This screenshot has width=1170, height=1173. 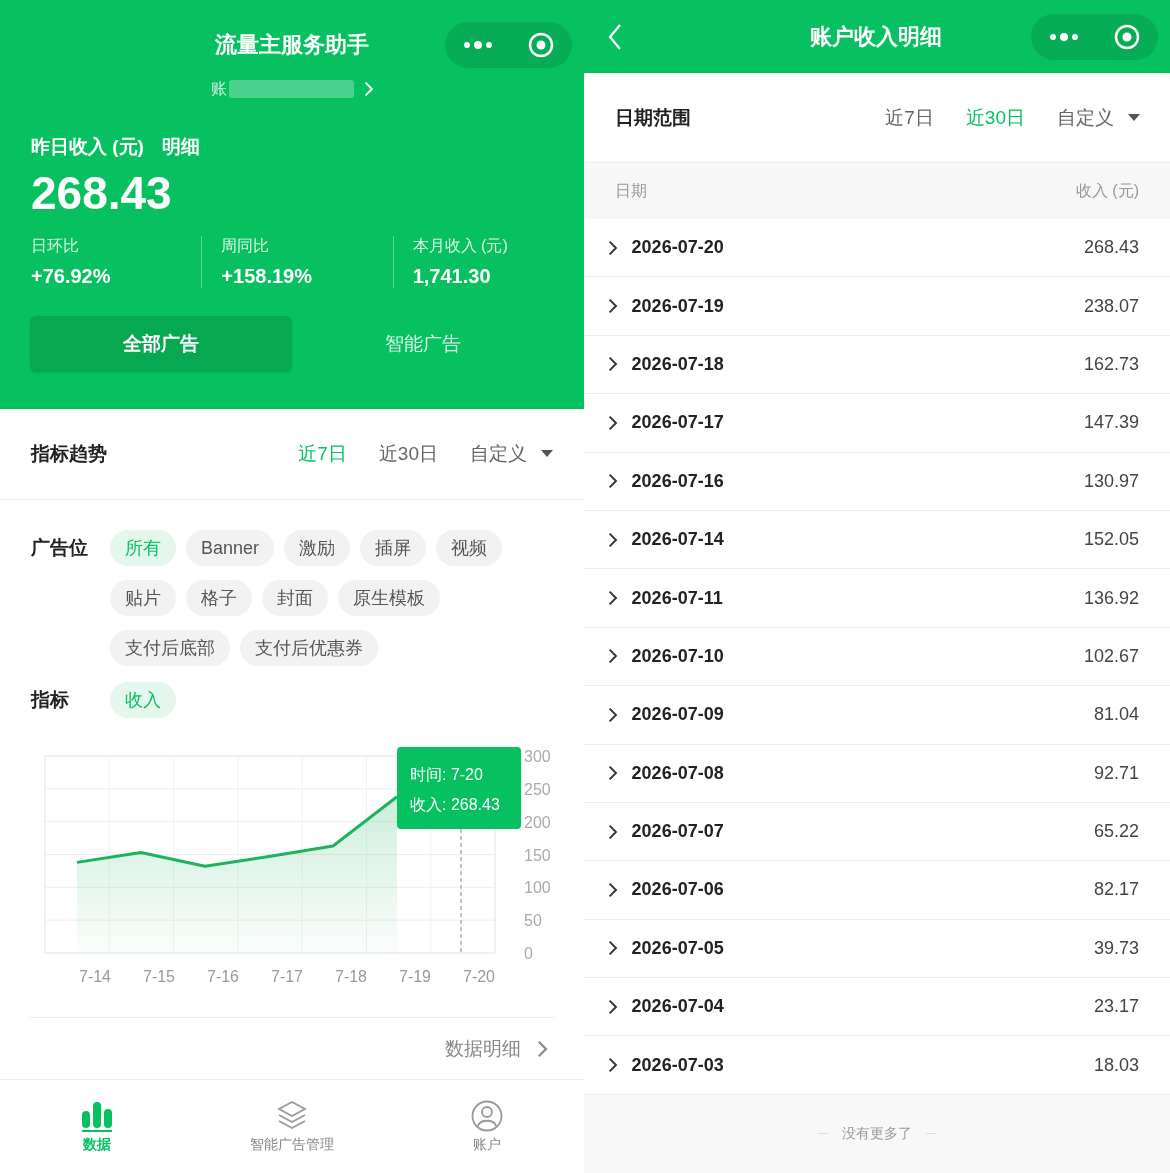 I want to click on tab-bar-item: 智能广告管理, so click(x=292, y=1126).